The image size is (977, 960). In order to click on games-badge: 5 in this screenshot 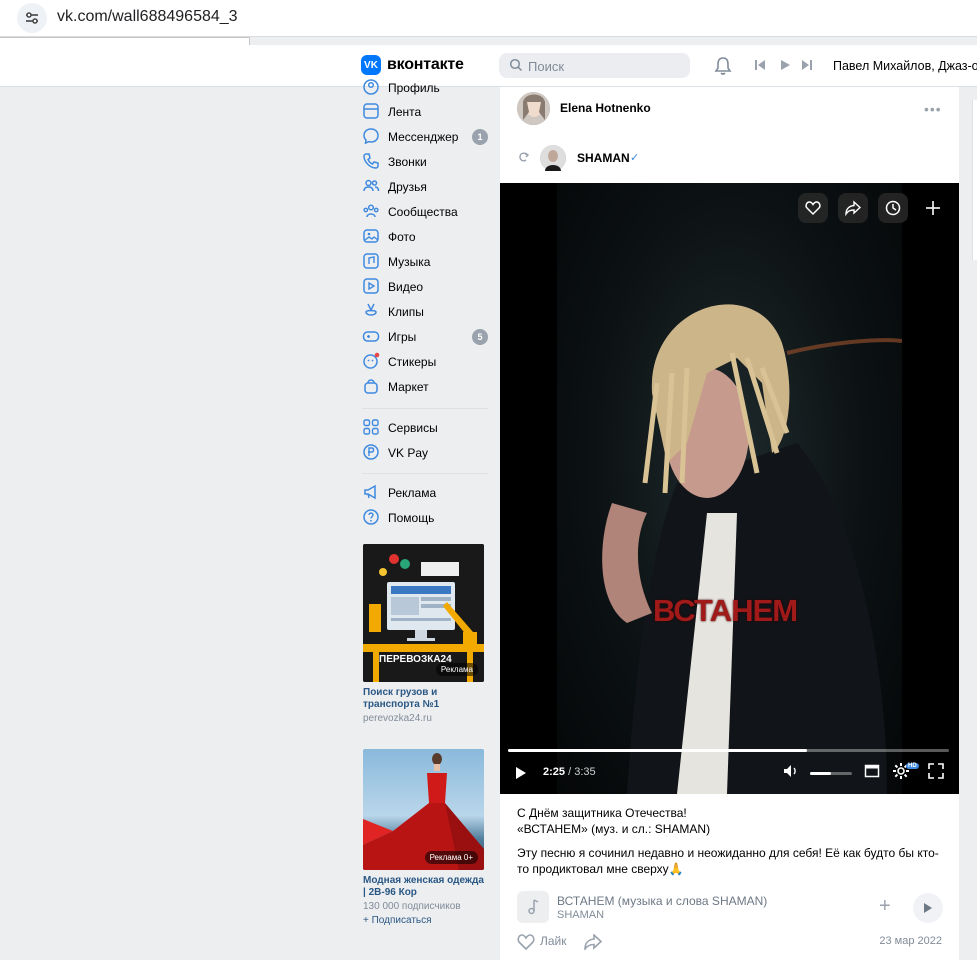, I will do `click(480, 337)`.